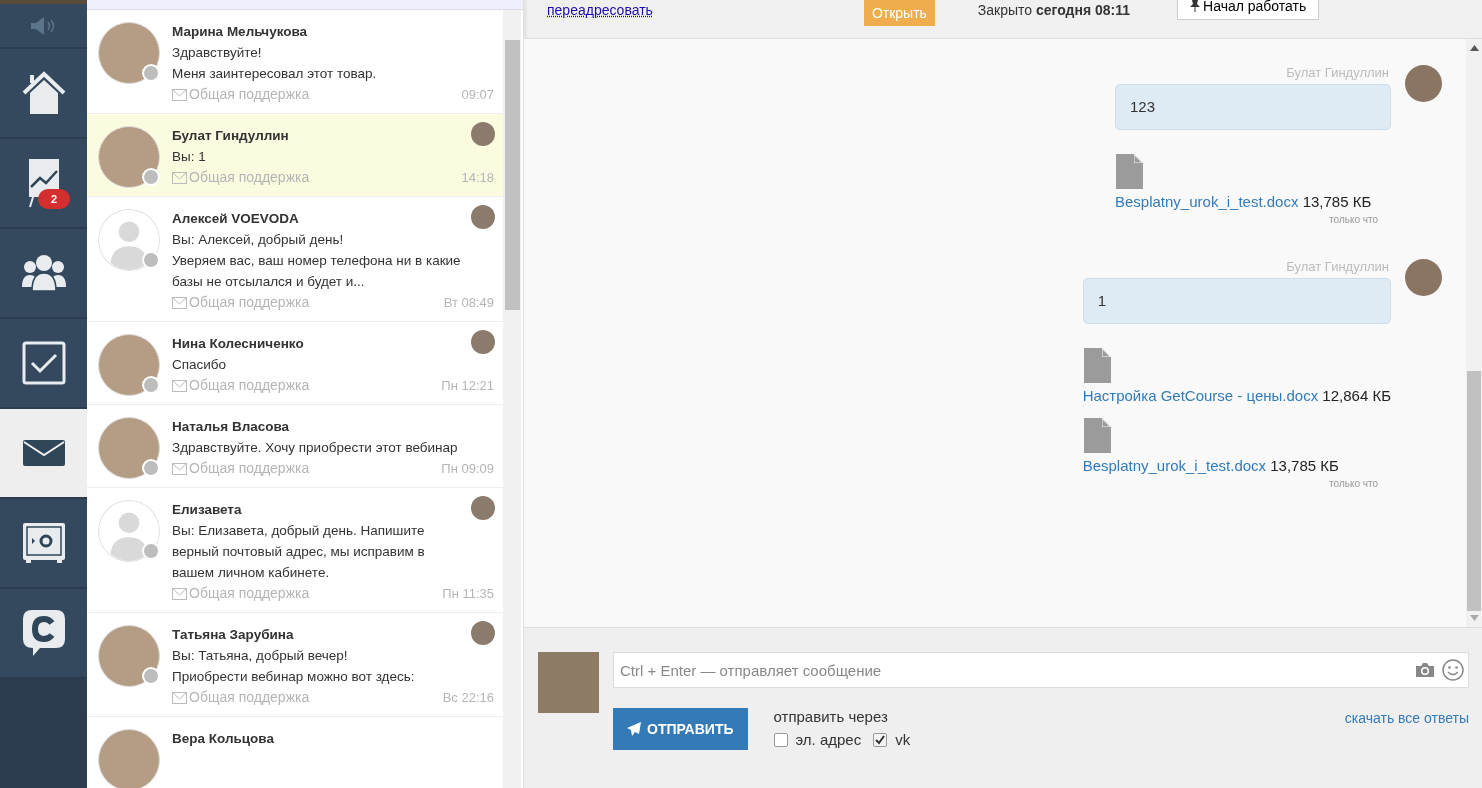  Describe the element at coordinates (1054, 10) in the screenshot. I see `closed-status: Закрыто сегодня 08:11` at that location.